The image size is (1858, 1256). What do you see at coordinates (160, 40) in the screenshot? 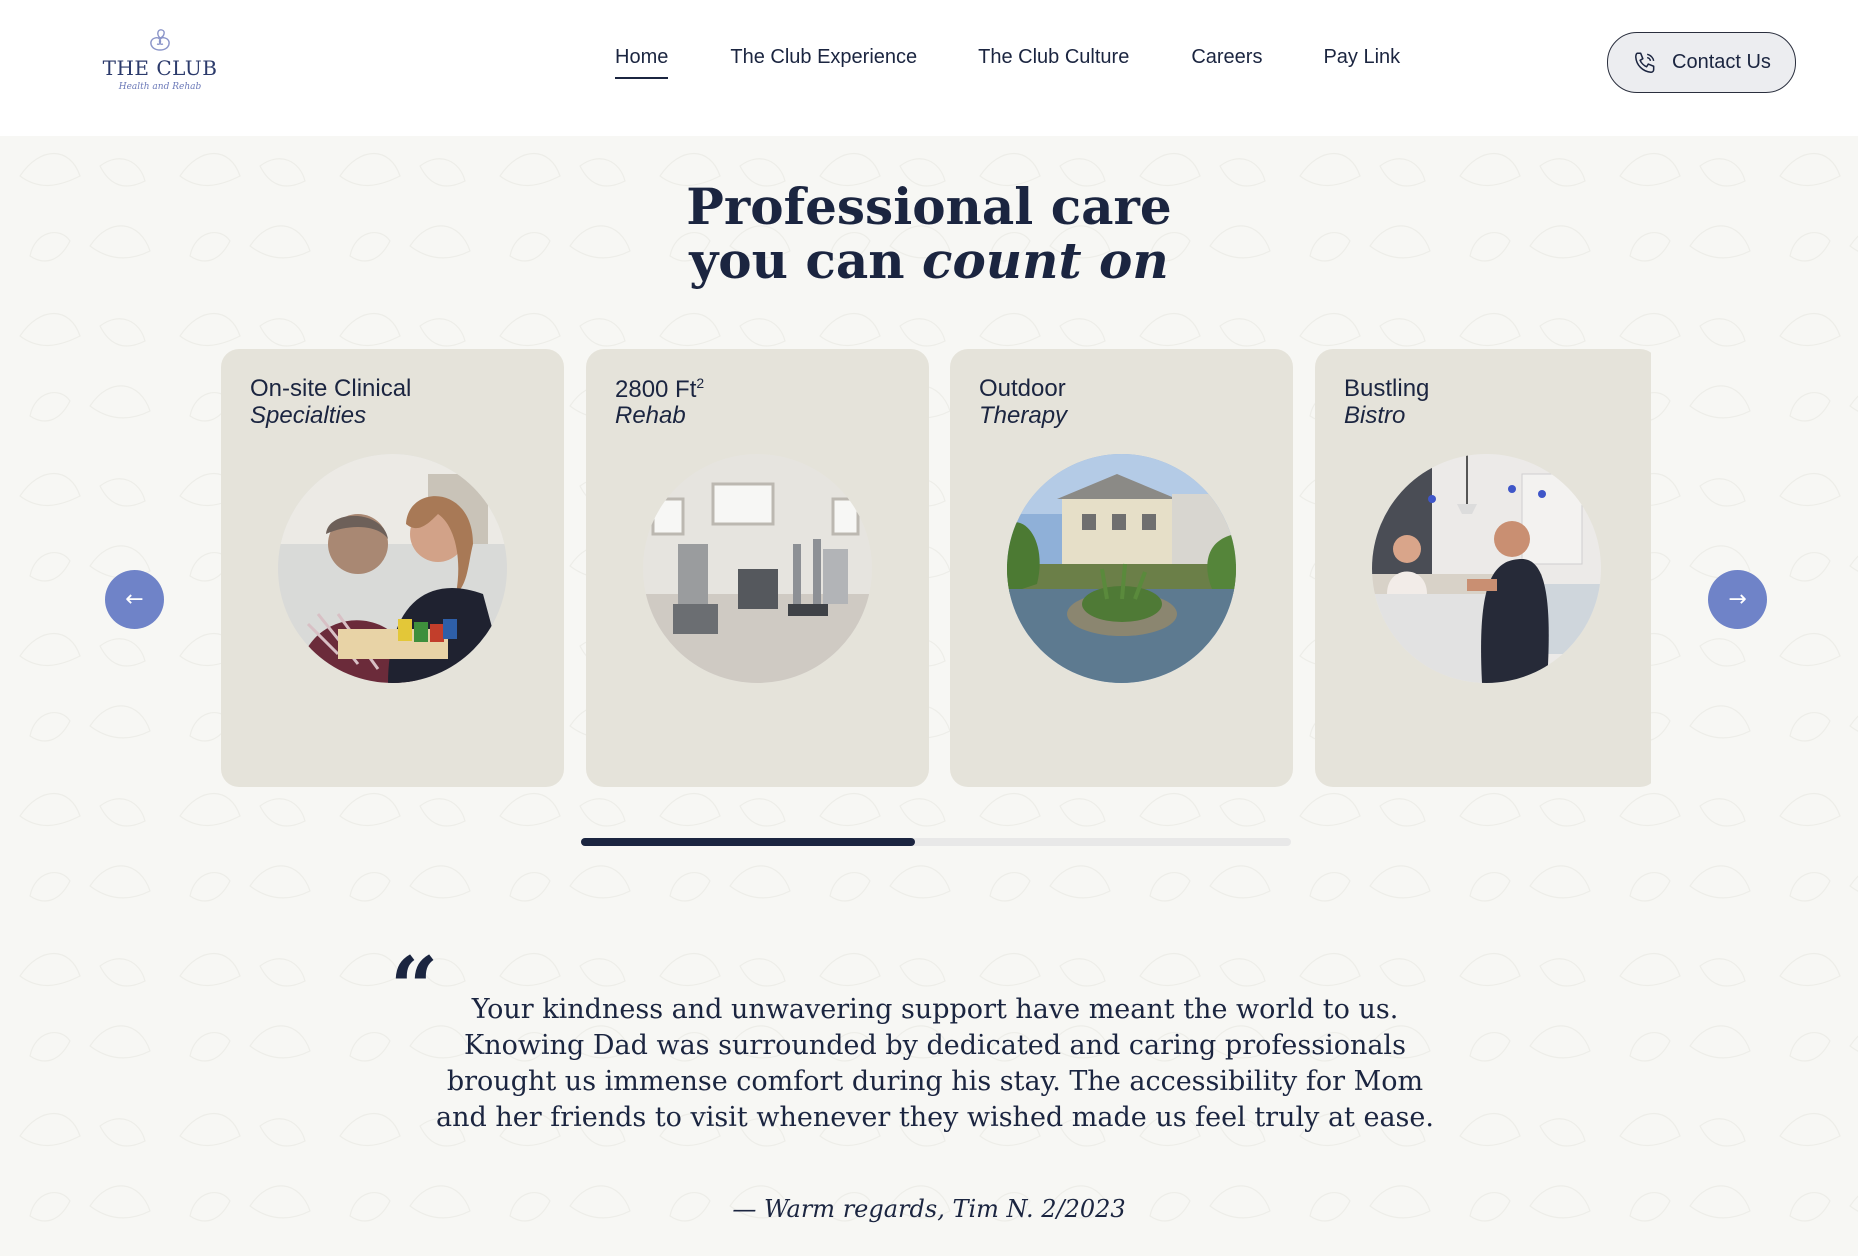
I see `logo-swirl-icon` at bounding box center [160, 40].